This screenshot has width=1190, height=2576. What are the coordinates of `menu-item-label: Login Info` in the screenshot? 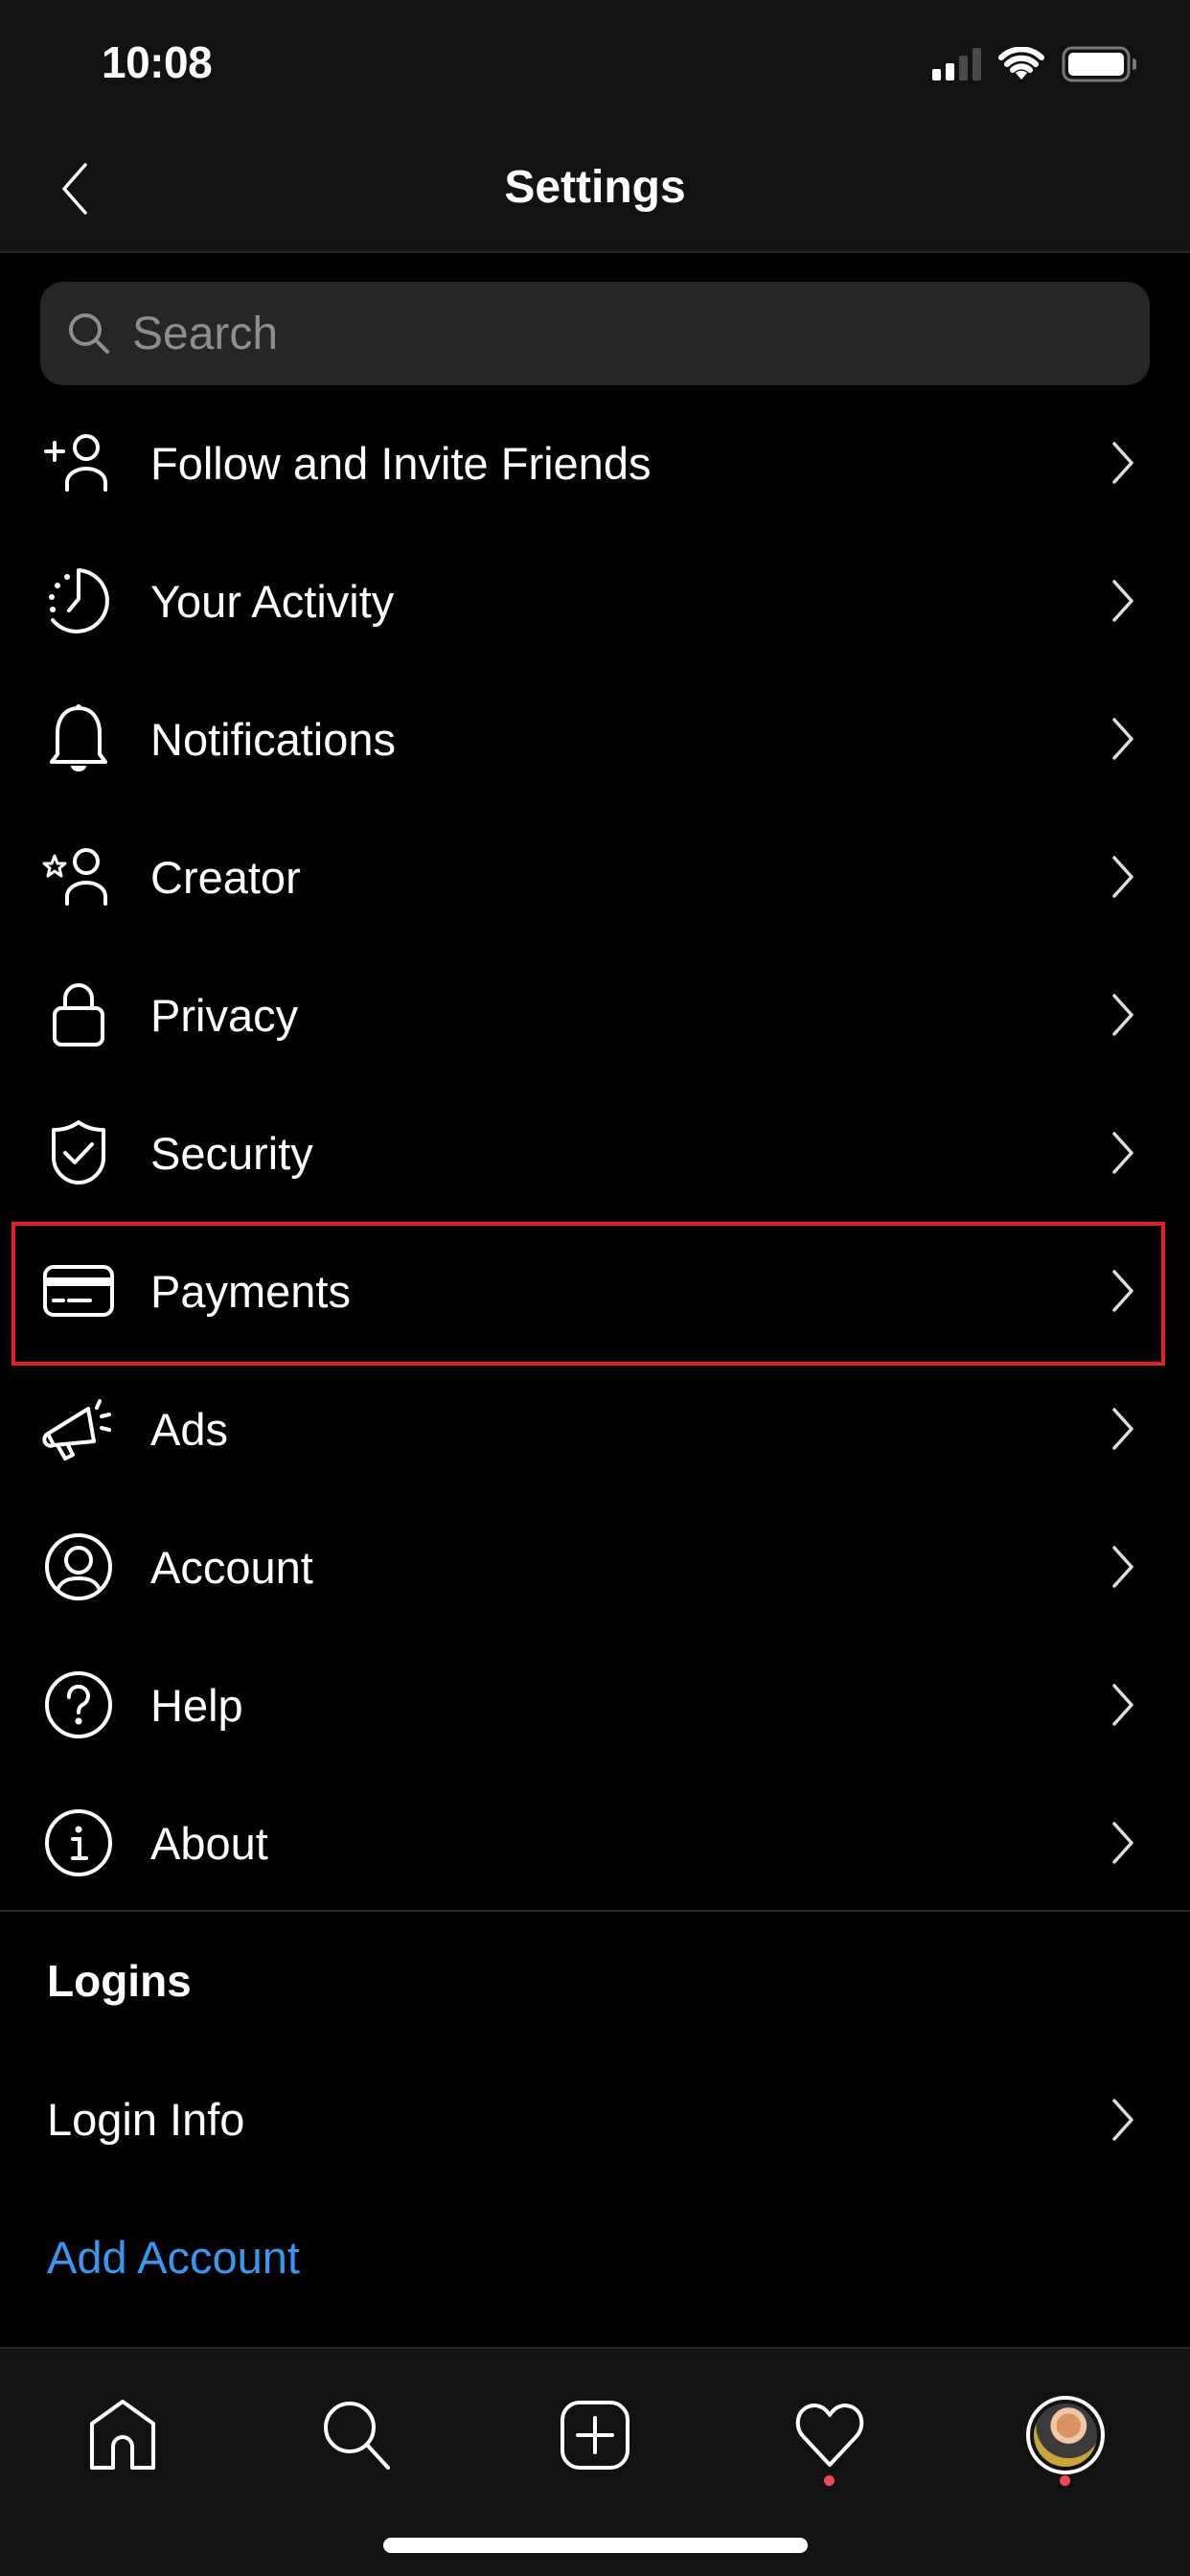 It's located at (146, 2119).